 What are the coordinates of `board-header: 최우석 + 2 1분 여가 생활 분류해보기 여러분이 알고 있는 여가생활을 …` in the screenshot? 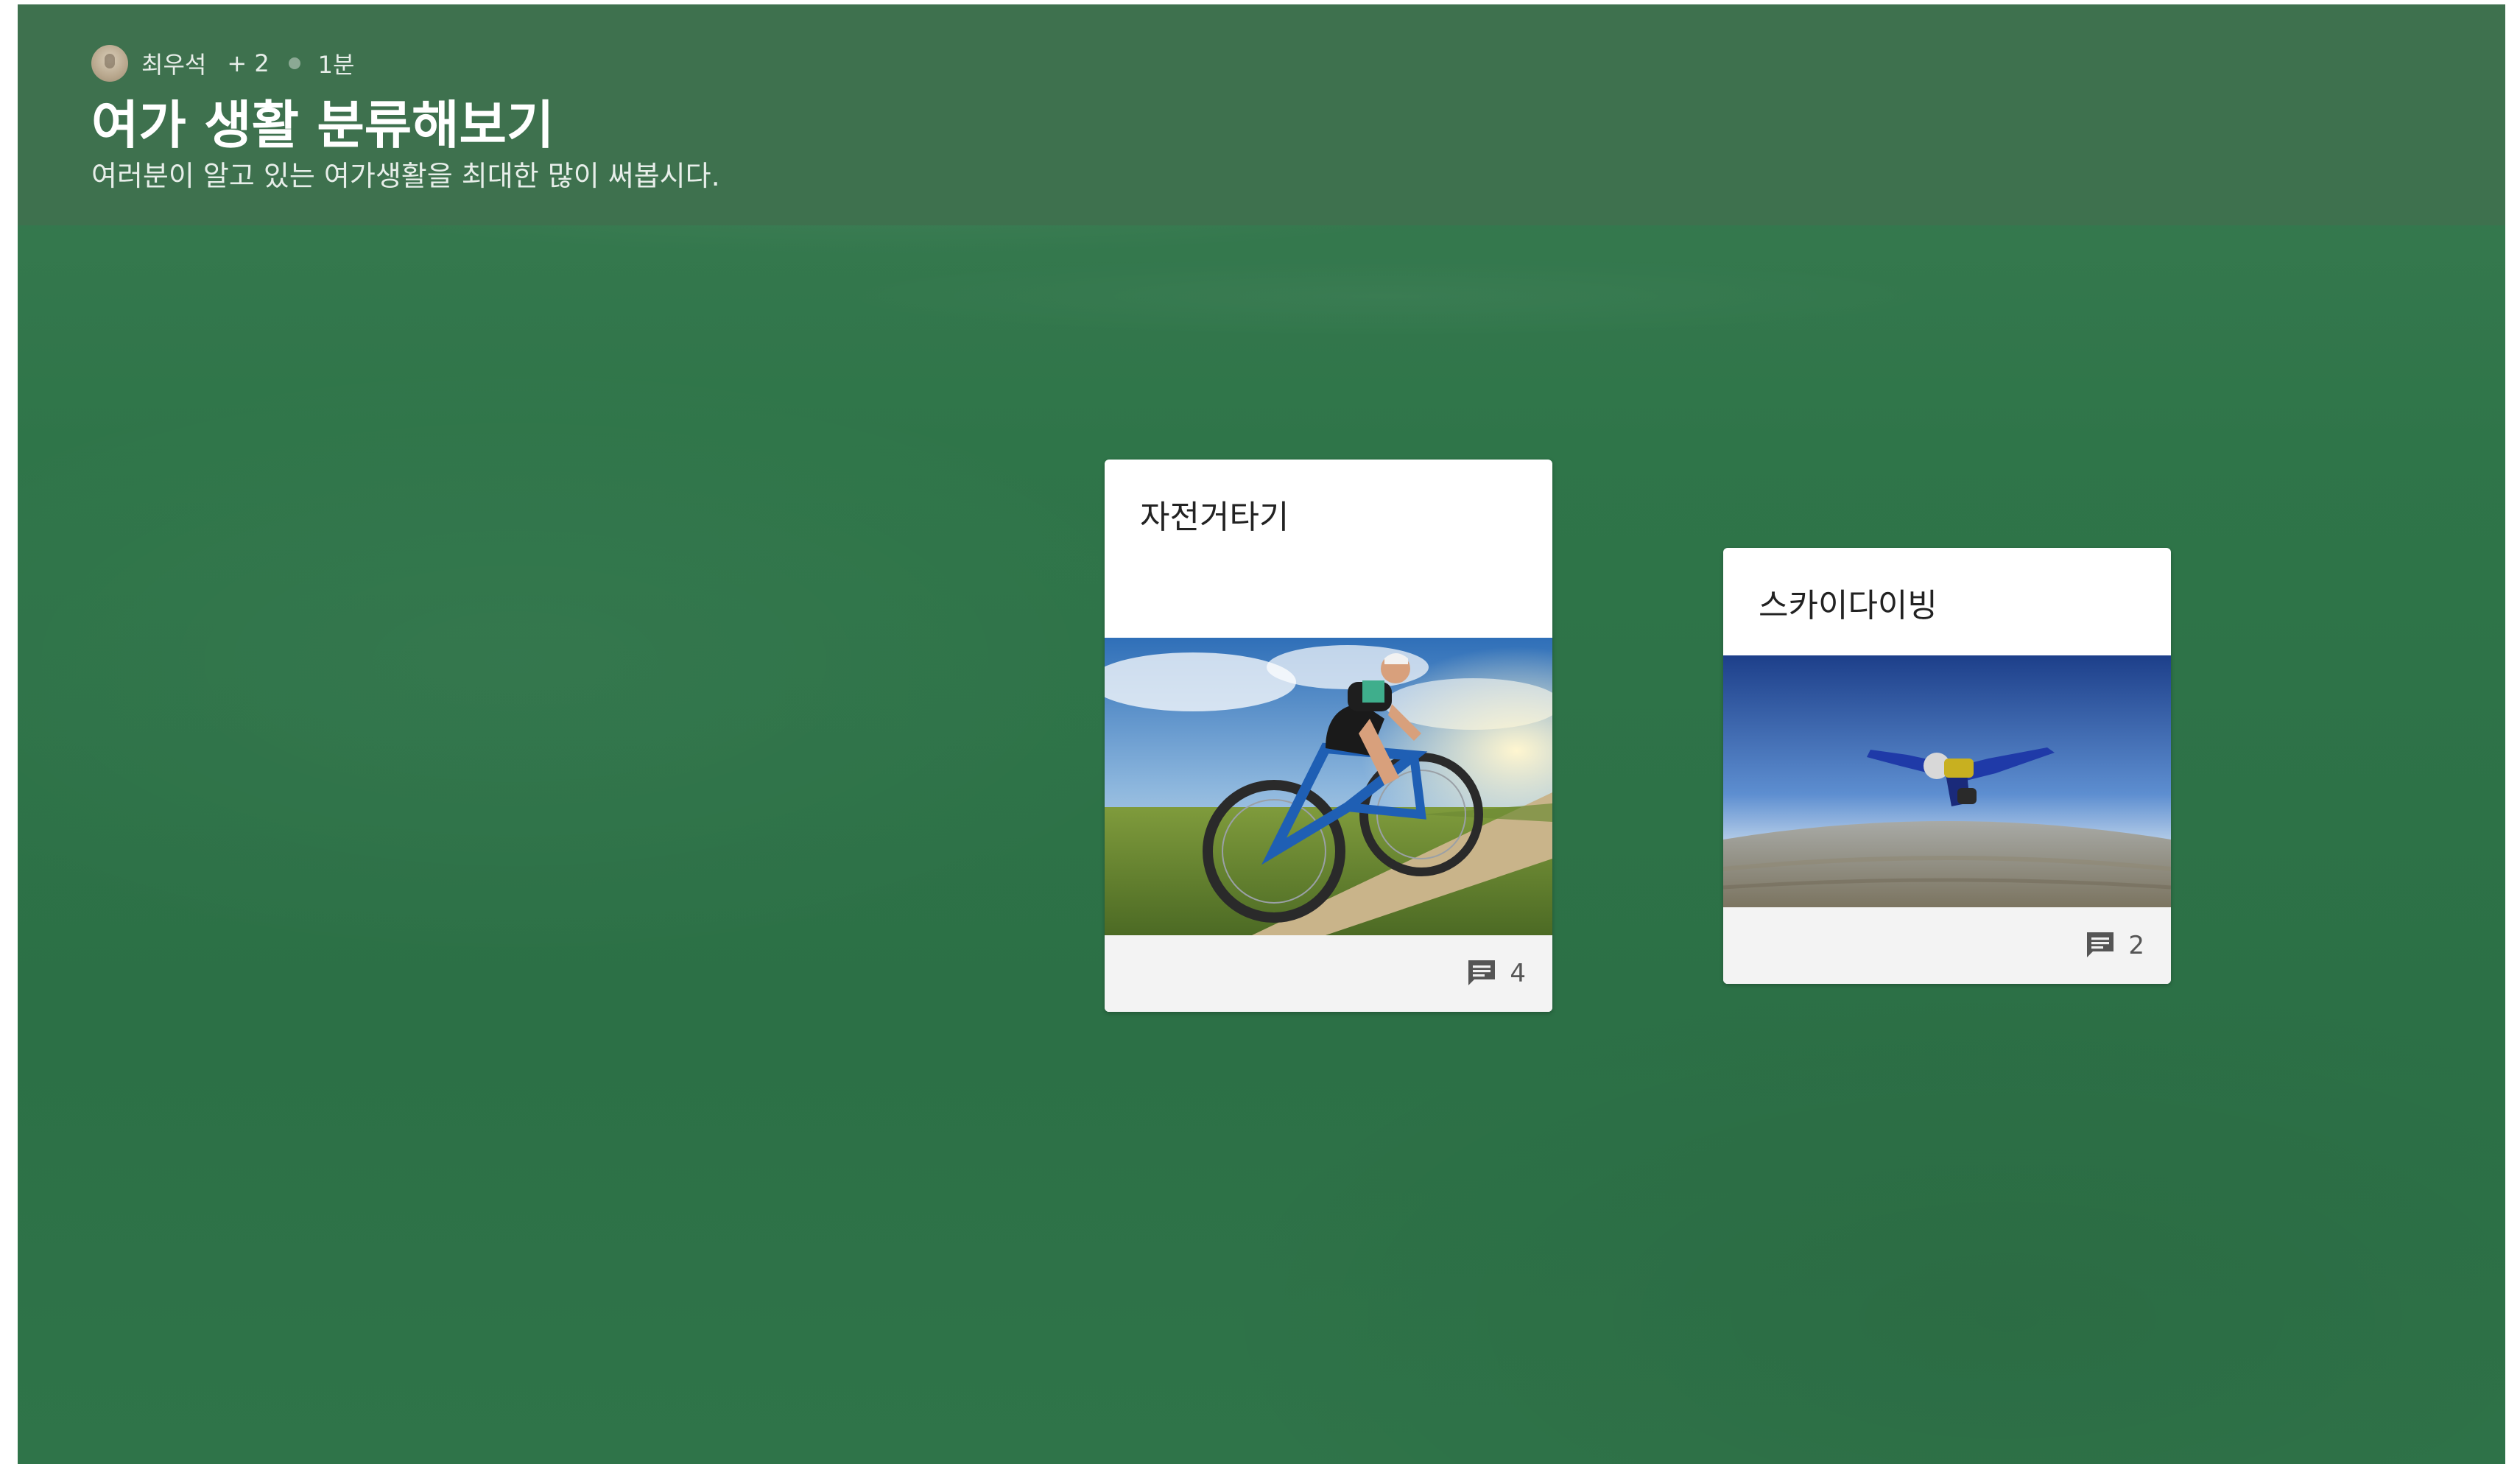 It's located at (1262, 115).